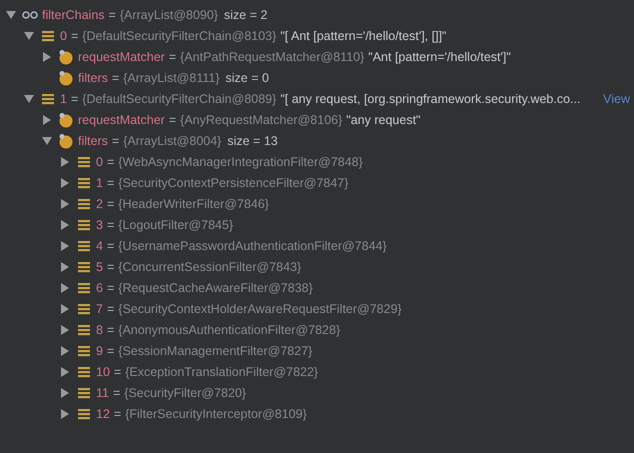  What do you see at coordinates (252, 141) in the screenshot?
I see `size-text: size = 13` at bounding box center [252, 141].